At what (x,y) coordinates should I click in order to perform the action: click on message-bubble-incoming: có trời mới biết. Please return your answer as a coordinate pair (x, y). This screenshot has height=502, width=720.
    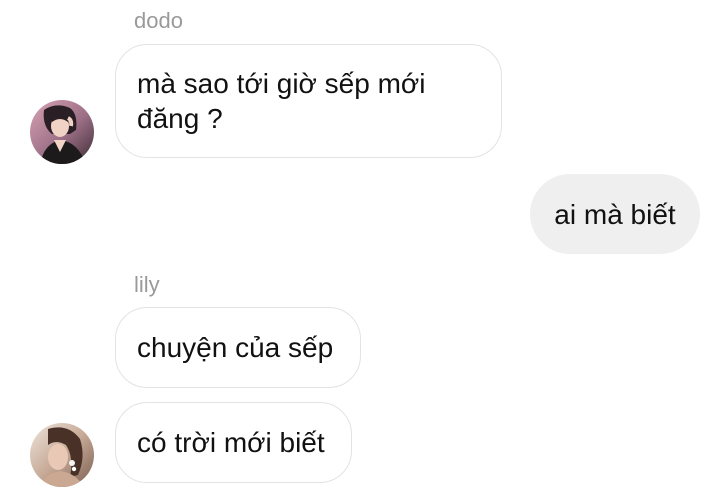
    Looking at the image, I should click on (233, 442).